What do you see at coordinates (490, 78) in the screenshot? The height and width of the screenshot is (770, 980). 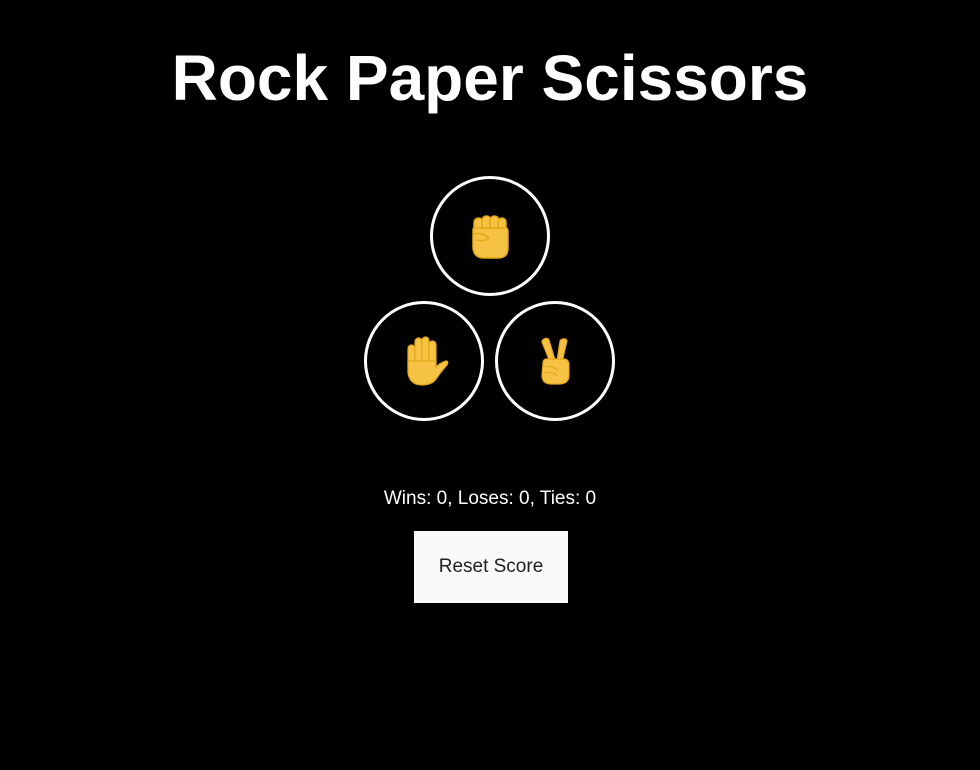 I see `page-title: Rock Paper Scissors` at bounding box center [490, 78].